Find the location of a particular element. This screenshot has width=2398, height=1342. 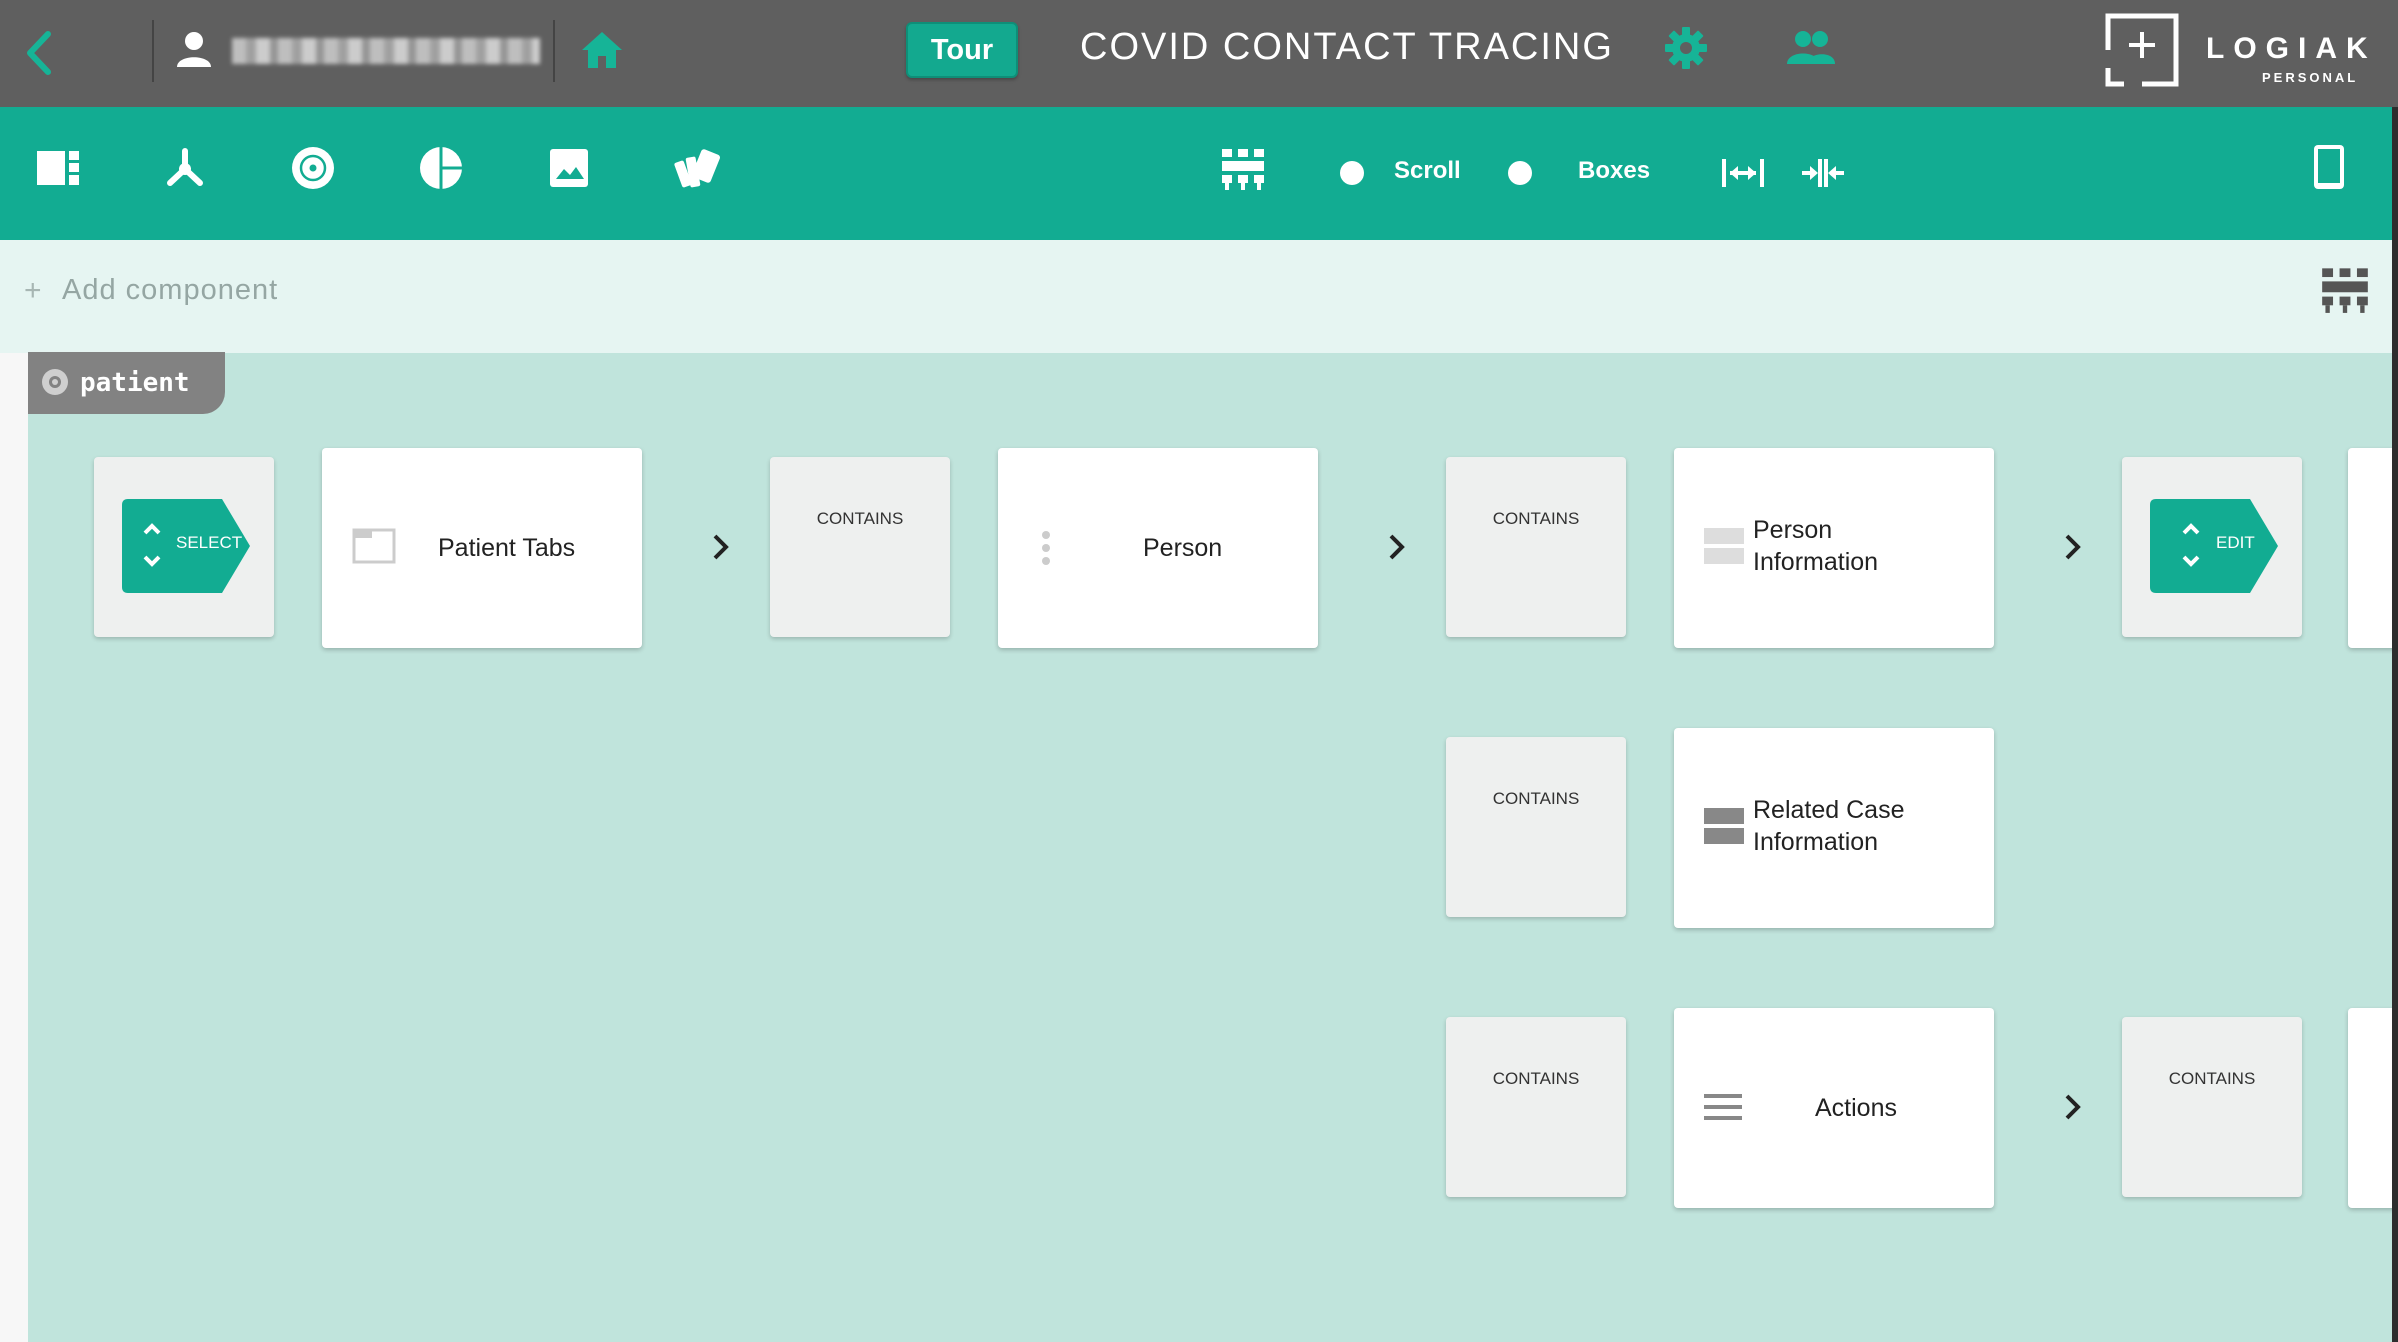

select-label: SELECT is located at coordinates (209, 542).